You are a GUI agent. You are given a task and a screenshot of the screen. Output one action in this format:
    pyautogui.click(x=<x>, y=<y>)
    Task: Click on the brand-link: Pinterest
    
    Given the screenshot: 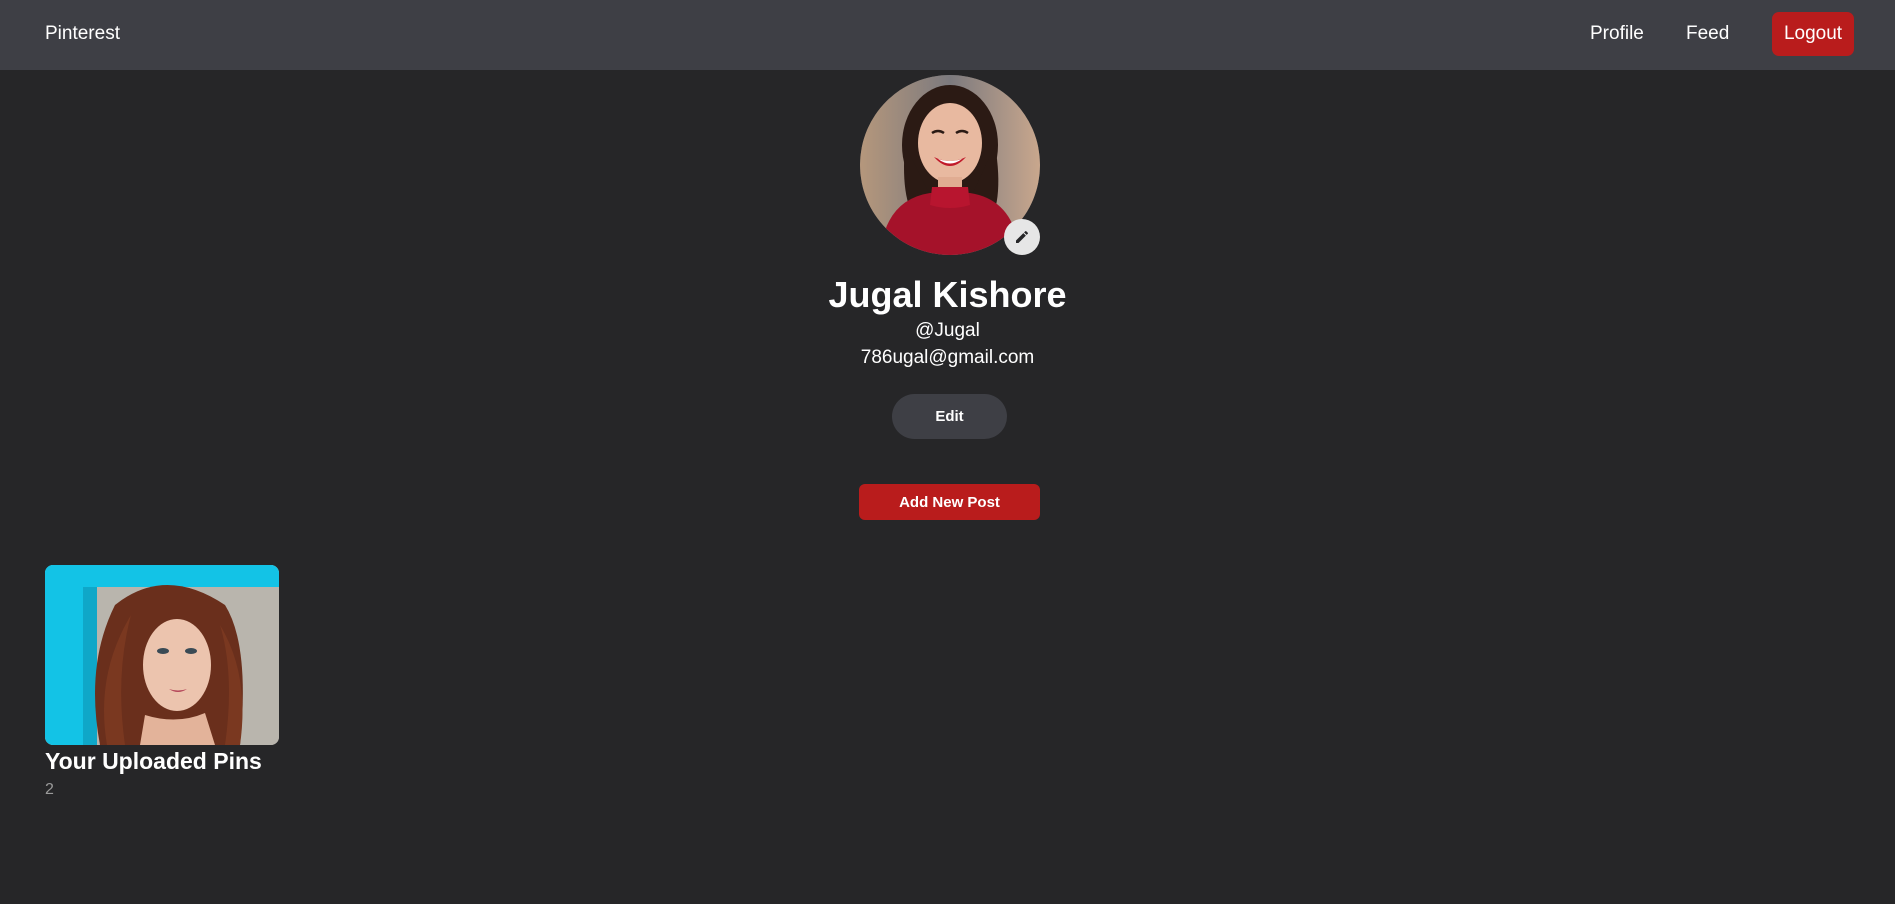 What is the action you would take?
    pyautogui.click(x=82, y=34)
    